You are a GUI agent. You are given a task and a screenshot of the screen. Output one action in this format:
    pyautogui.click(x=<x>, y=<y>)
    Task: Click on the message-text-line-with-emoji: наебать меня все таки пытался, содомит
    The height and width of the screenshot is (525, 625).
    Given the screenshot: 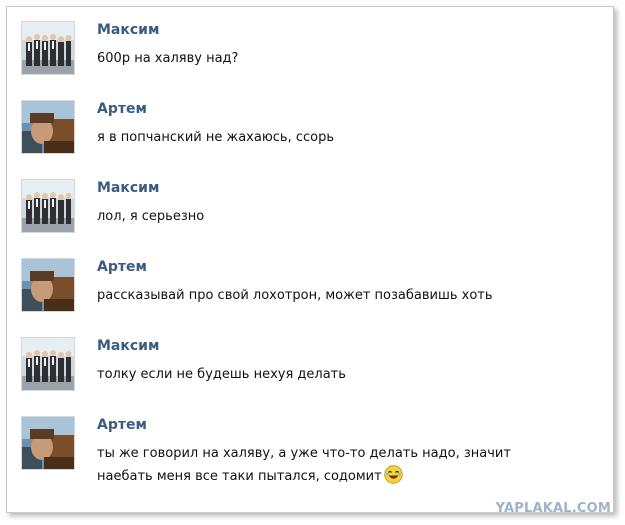 What is the action you would take?
    pyautogui.click(x=347, y=476)
    